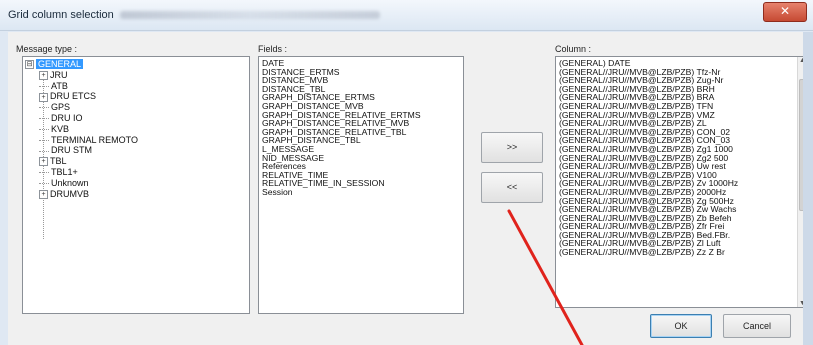 The height and width of the screenshot is (345, 813). What do you see at coordinates (47, 49) in the screenshot?
I see `message-type-label: Message type :` at bounding box center [47, 49].